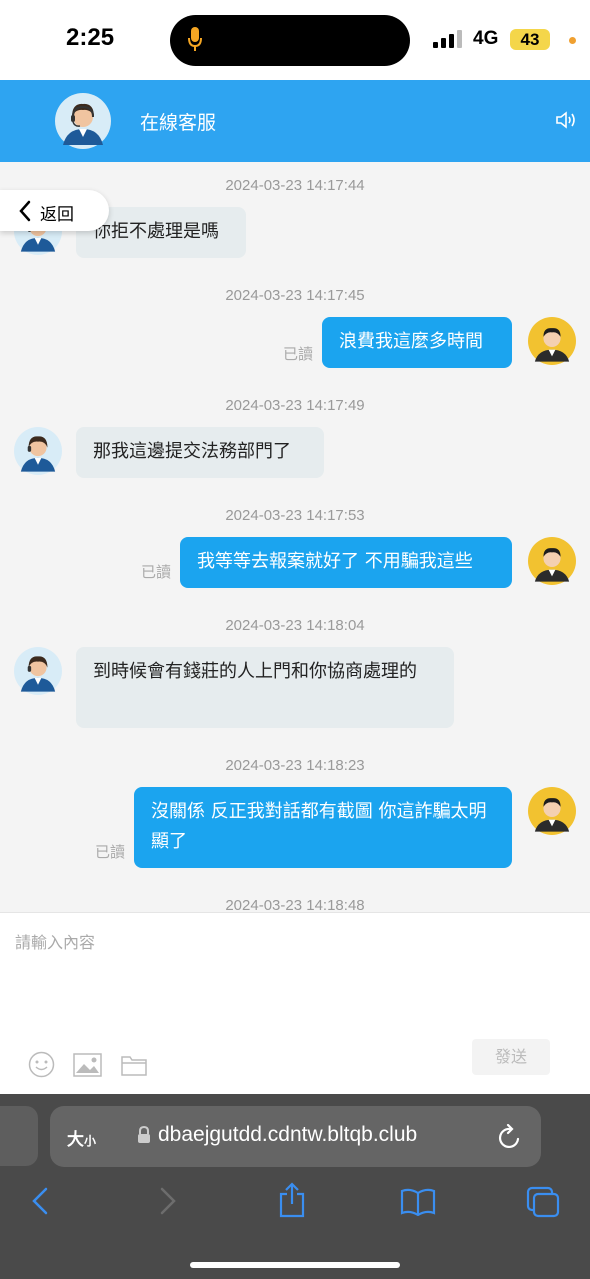  Describe the element at coordinates (295, 1265) in the screenshot. I see `home-indicator` at that location.